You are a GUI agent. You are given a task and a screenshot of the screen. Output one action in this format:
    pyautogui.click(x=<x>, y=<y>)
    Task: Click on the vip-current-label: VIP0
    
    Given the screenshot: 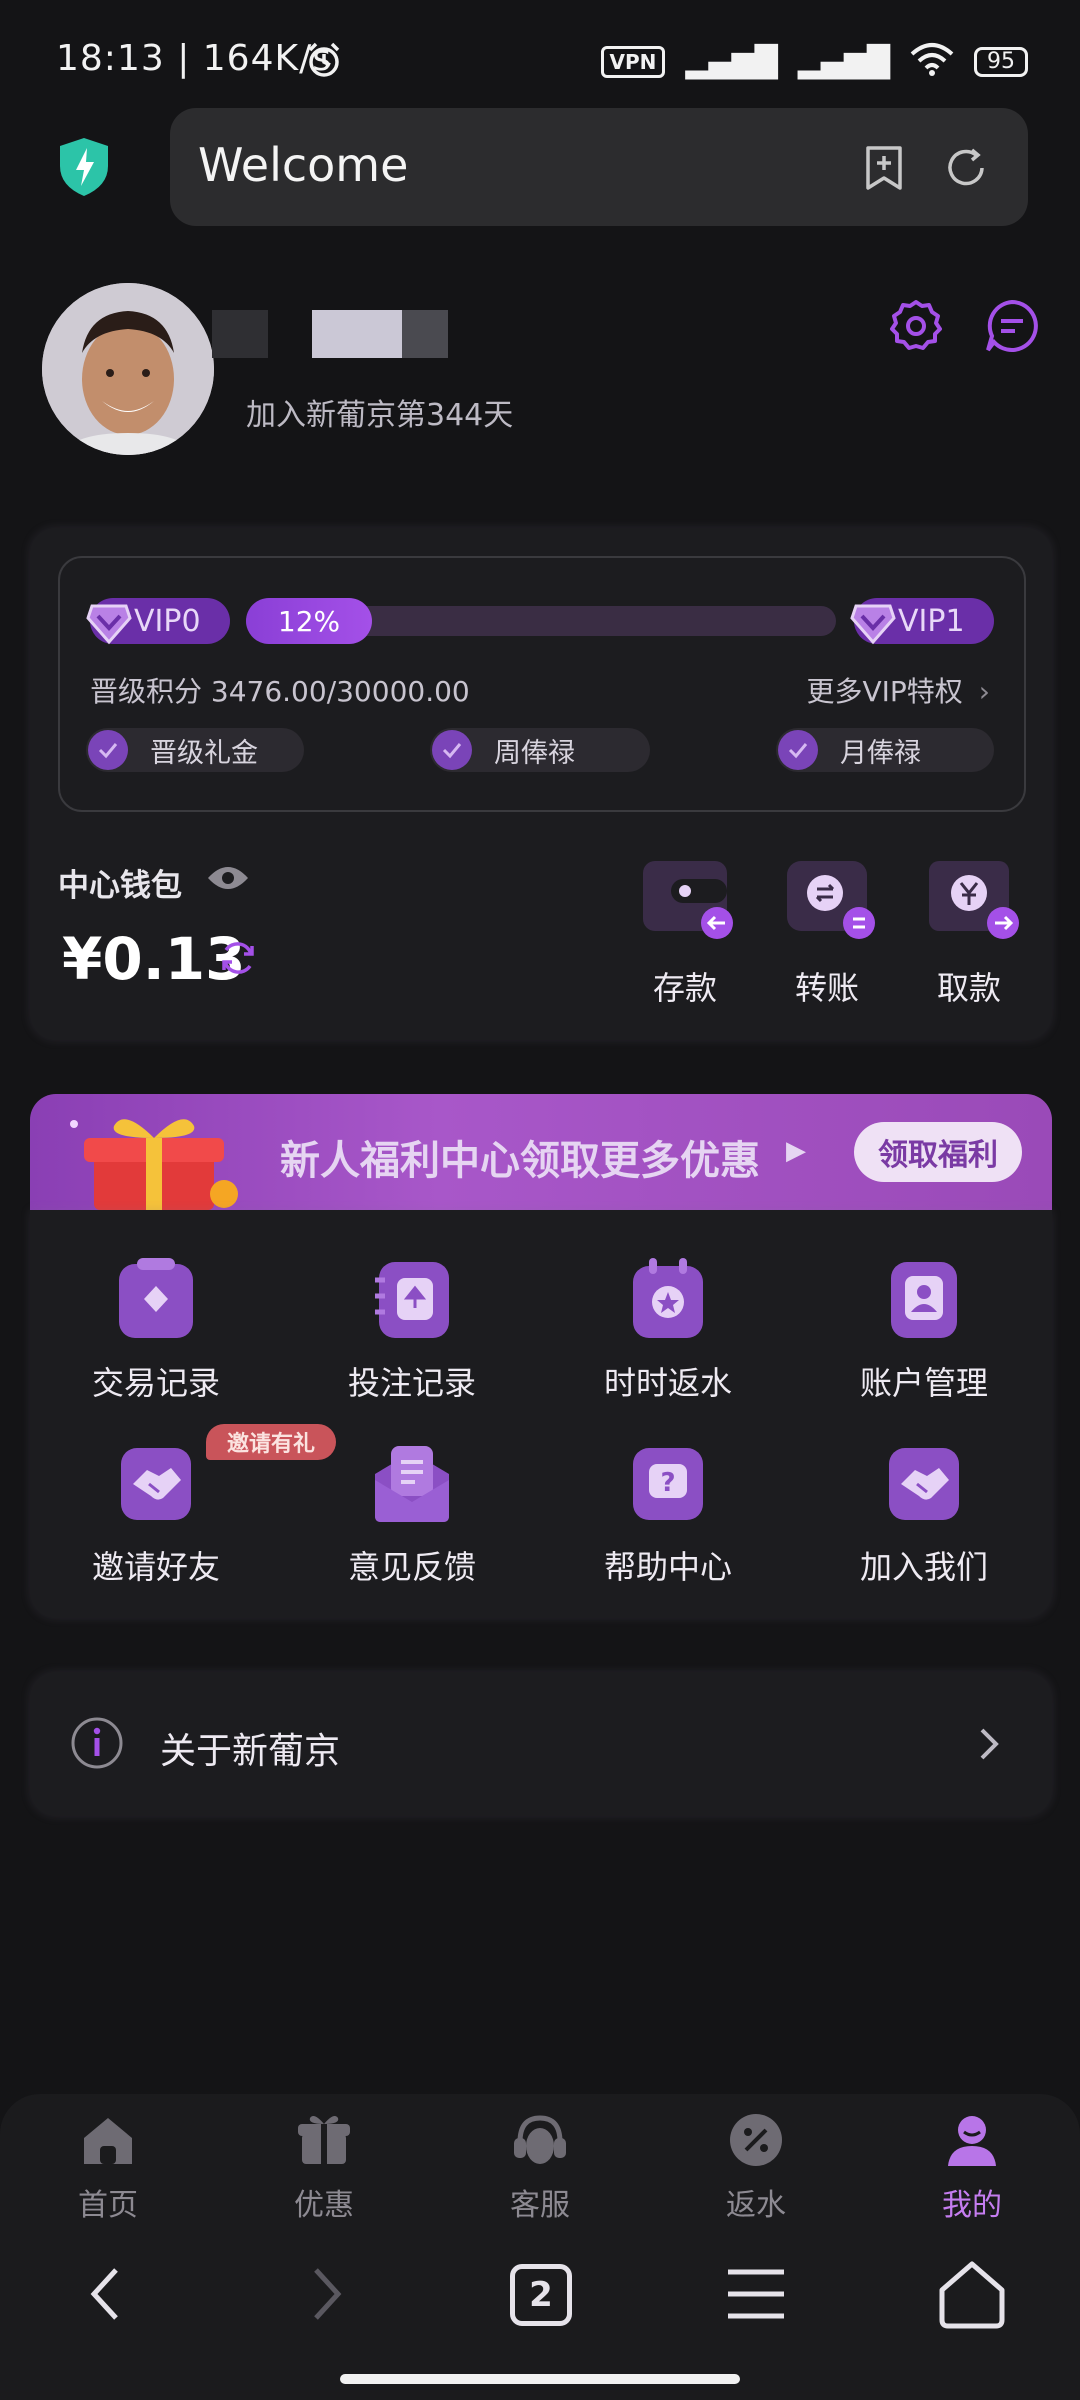 What is the action you would take?
    pyautogui.click(x=167, y=621)
    